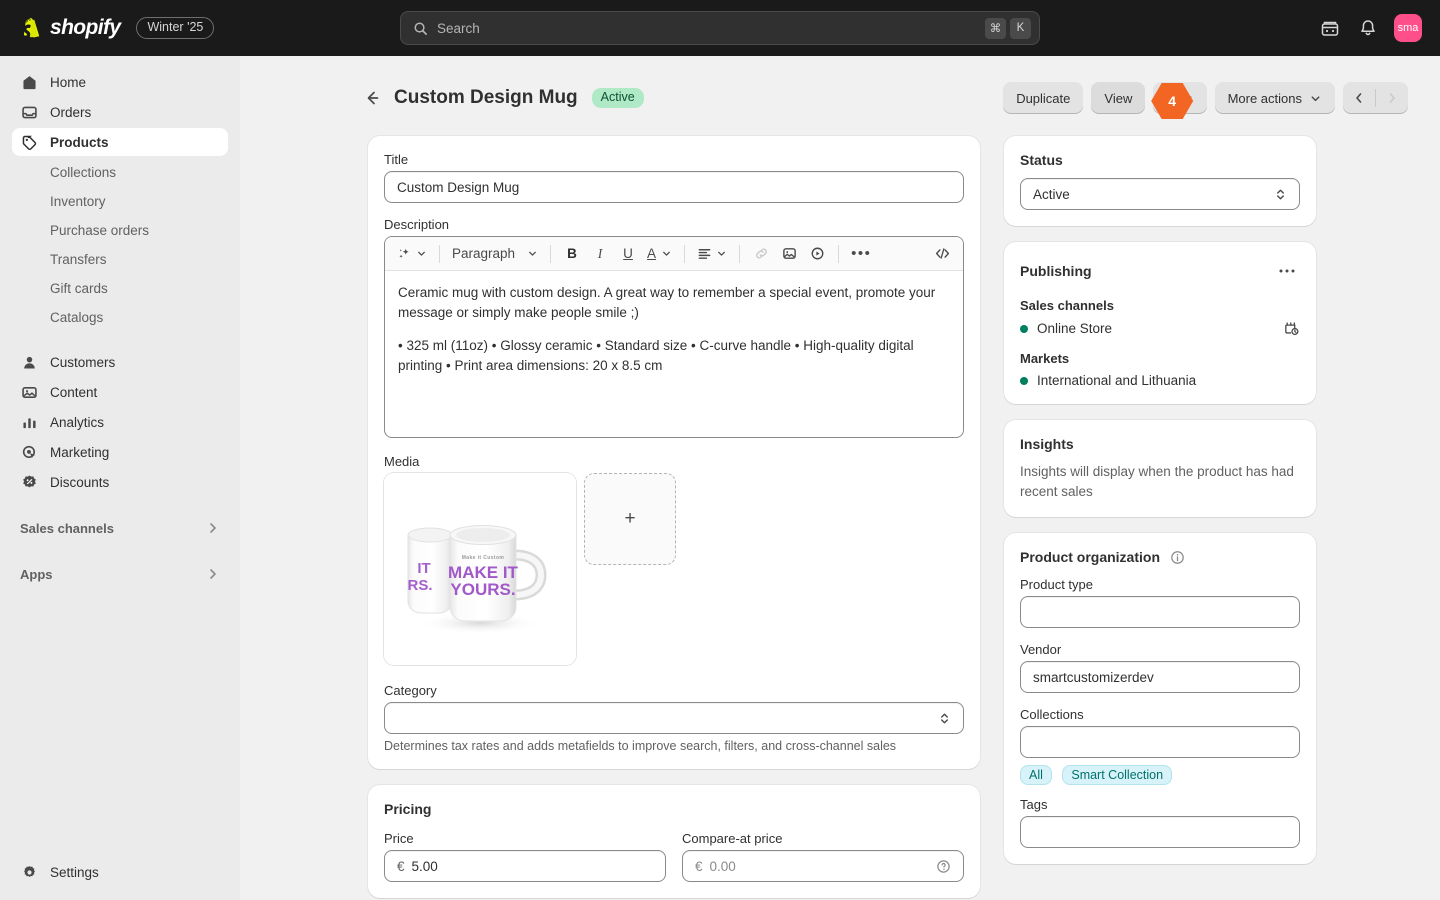 This screenshot has height=900, width=1440. Describe the element at coordinates (1024, 328) in the screenshot. I see `status-dot` at that location.